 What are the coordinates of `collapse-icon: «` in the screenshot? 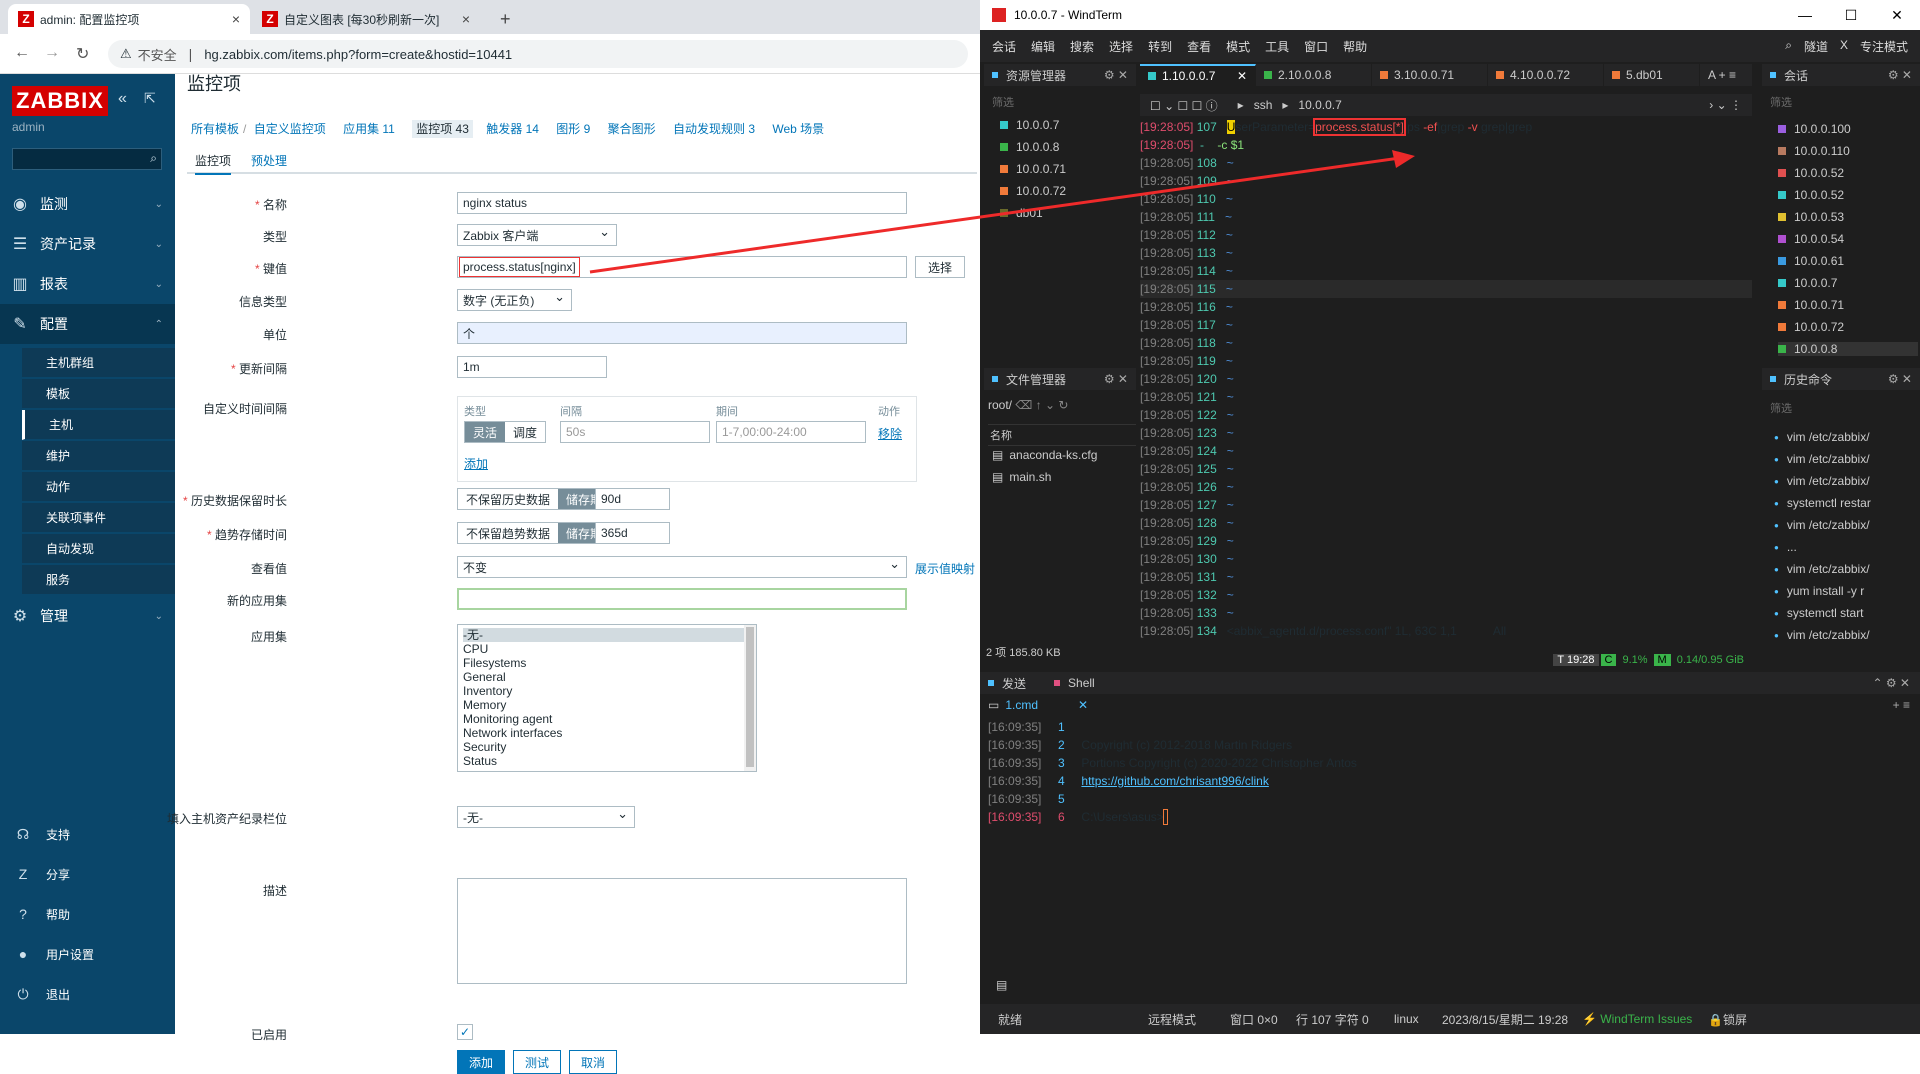 It's located at (122, 99).